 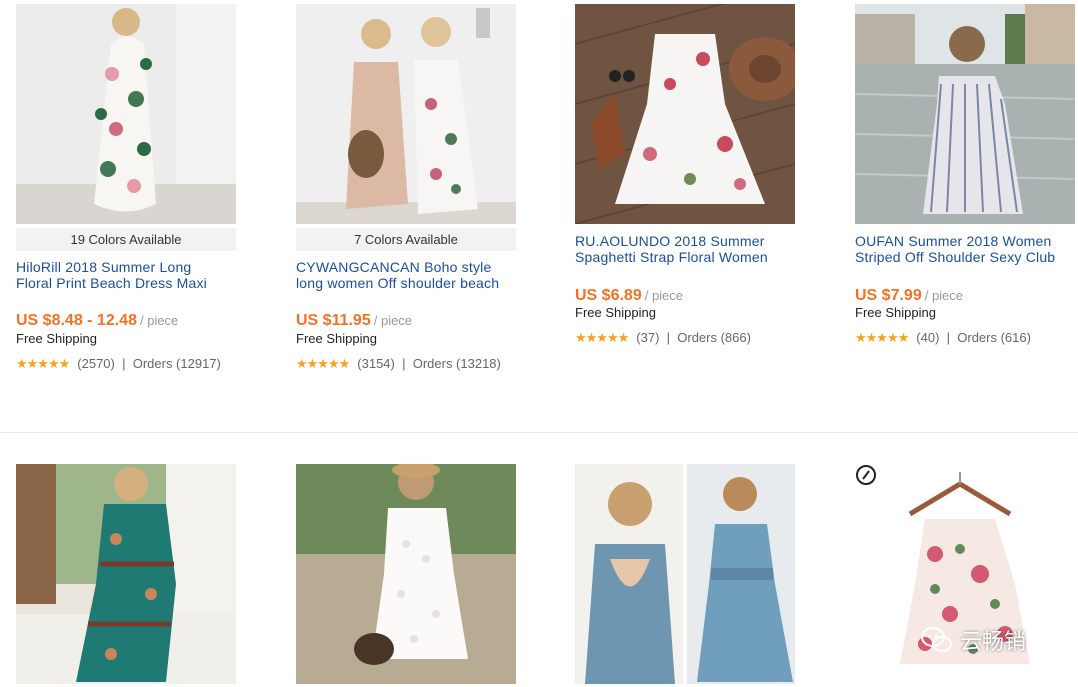 What do you see at coordinates (927, 337) in the screenshot?
I see `review-count: (40)` at bounding box center [927, 337].